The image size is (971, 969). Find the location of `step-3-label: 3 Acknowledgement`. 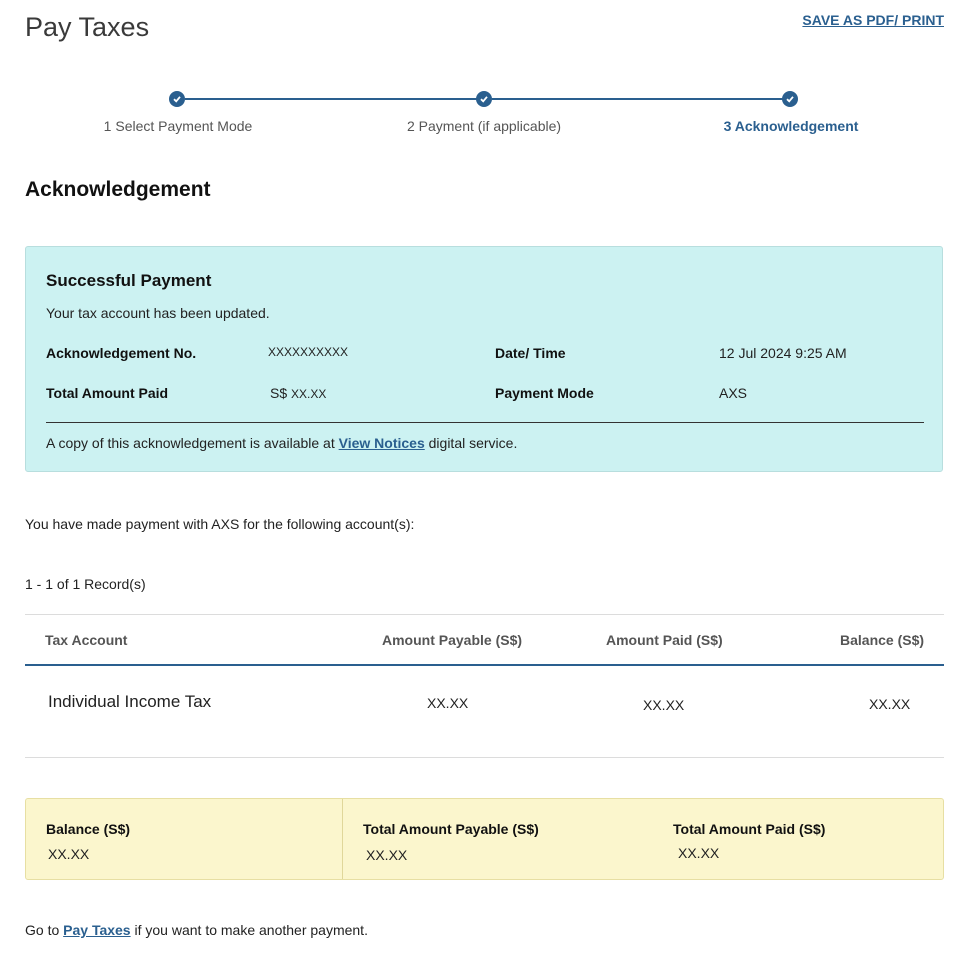

step-3-label: 3 Acknowledgement is located at coordinates (791, 126).